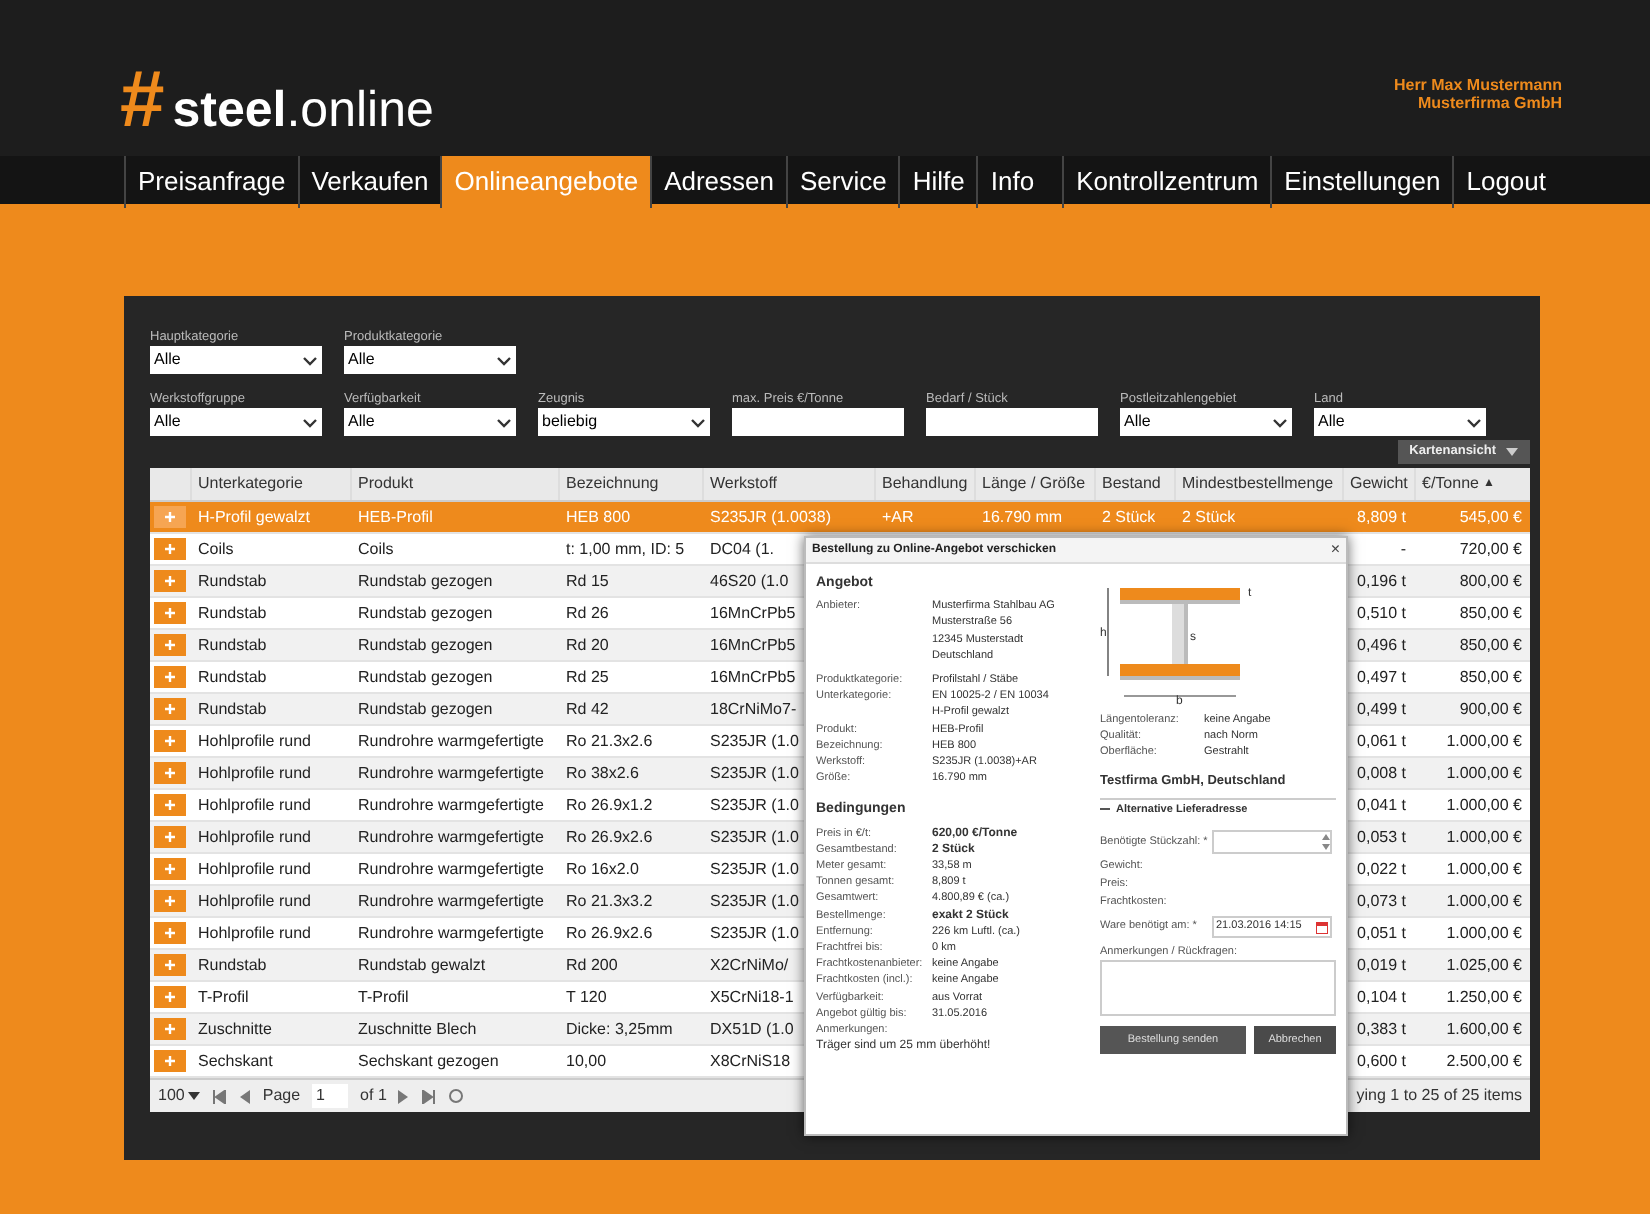  I want to click on table-cell: 0,499 t, so click(1381, 708).